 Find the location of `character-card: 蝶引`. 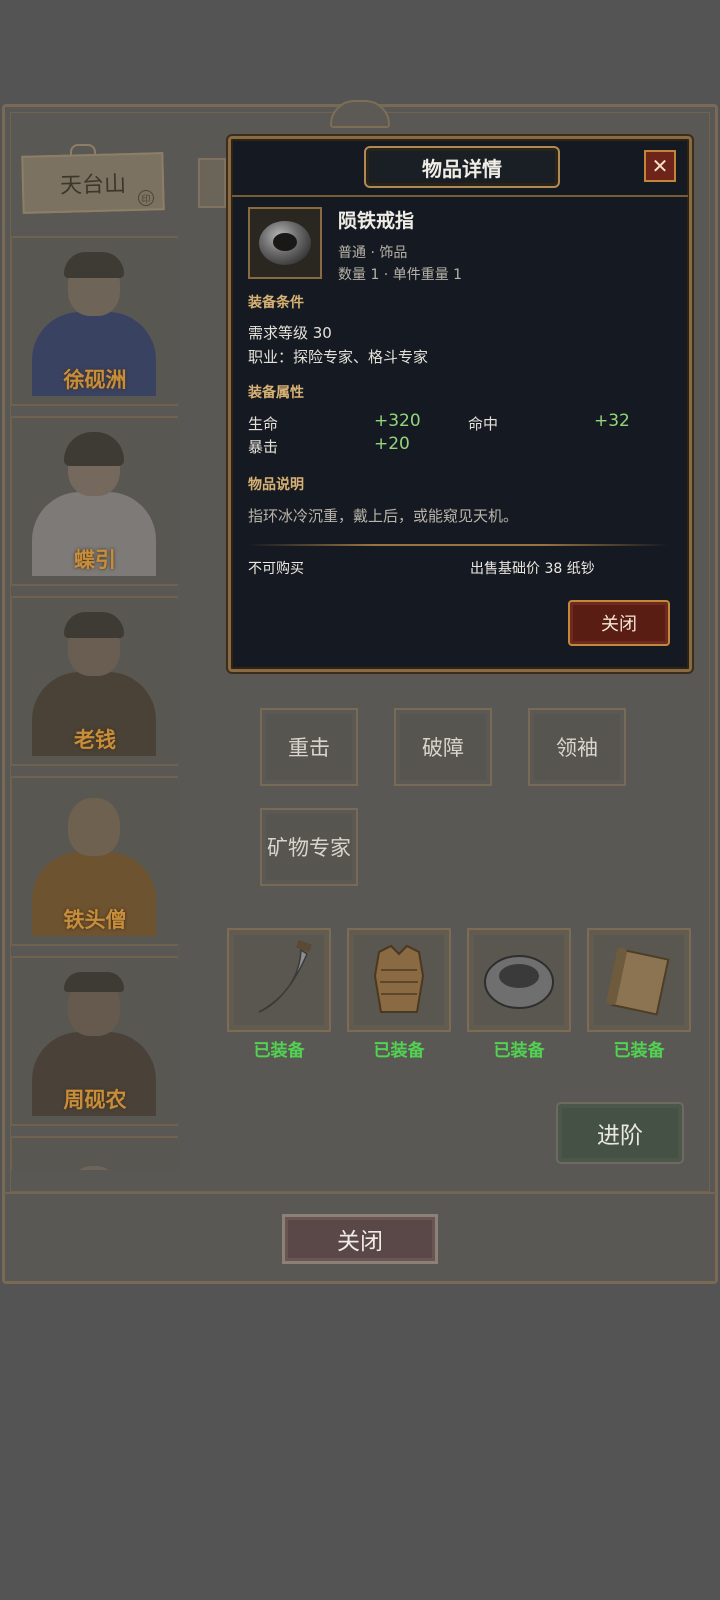

character-card: 蝶引 is located at coordinates (94, 501).